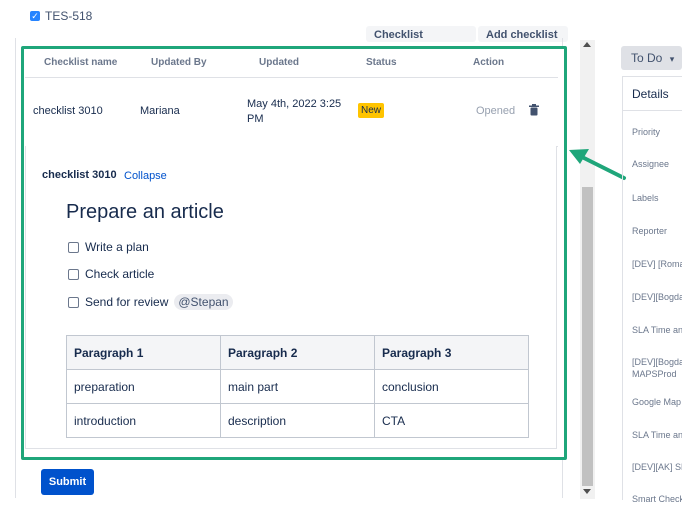  Describe the element at coordinates (79, 175) in the screenshot. I see `expanded-checklist-name: checklist 3010` at that location.